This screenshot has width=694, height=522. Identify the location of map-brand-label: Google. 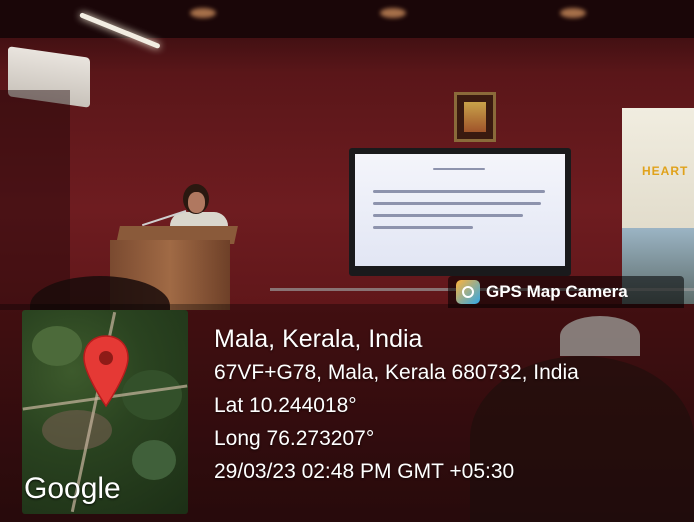
(72, 488).